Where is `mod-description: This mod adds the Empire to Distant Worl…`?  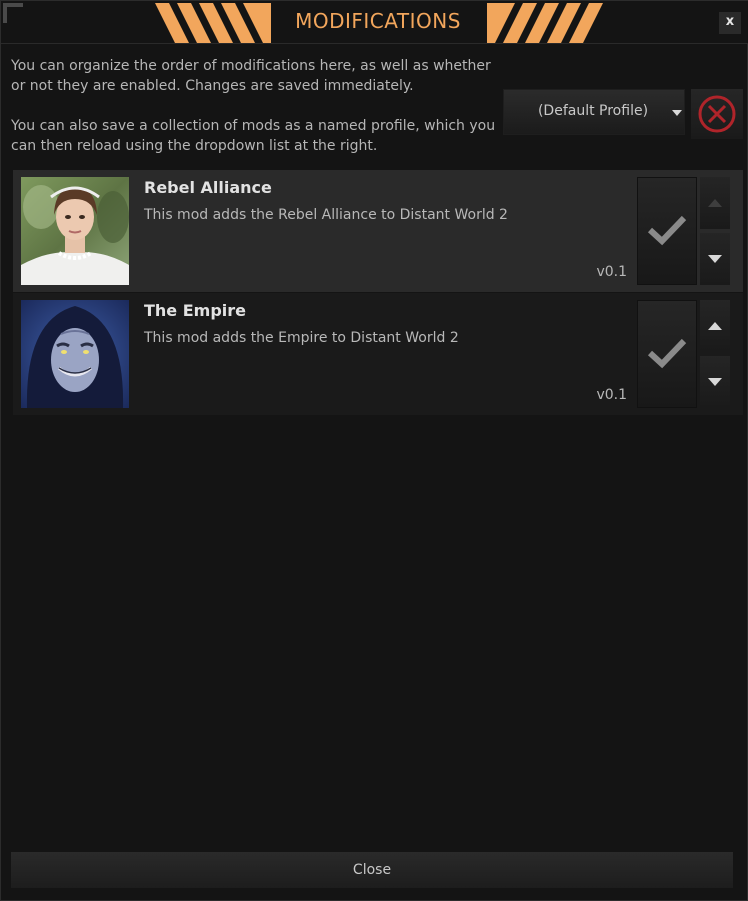 mod-description: This mod adds the Empire to Distant Worl… is located at coordinates (301, 338).